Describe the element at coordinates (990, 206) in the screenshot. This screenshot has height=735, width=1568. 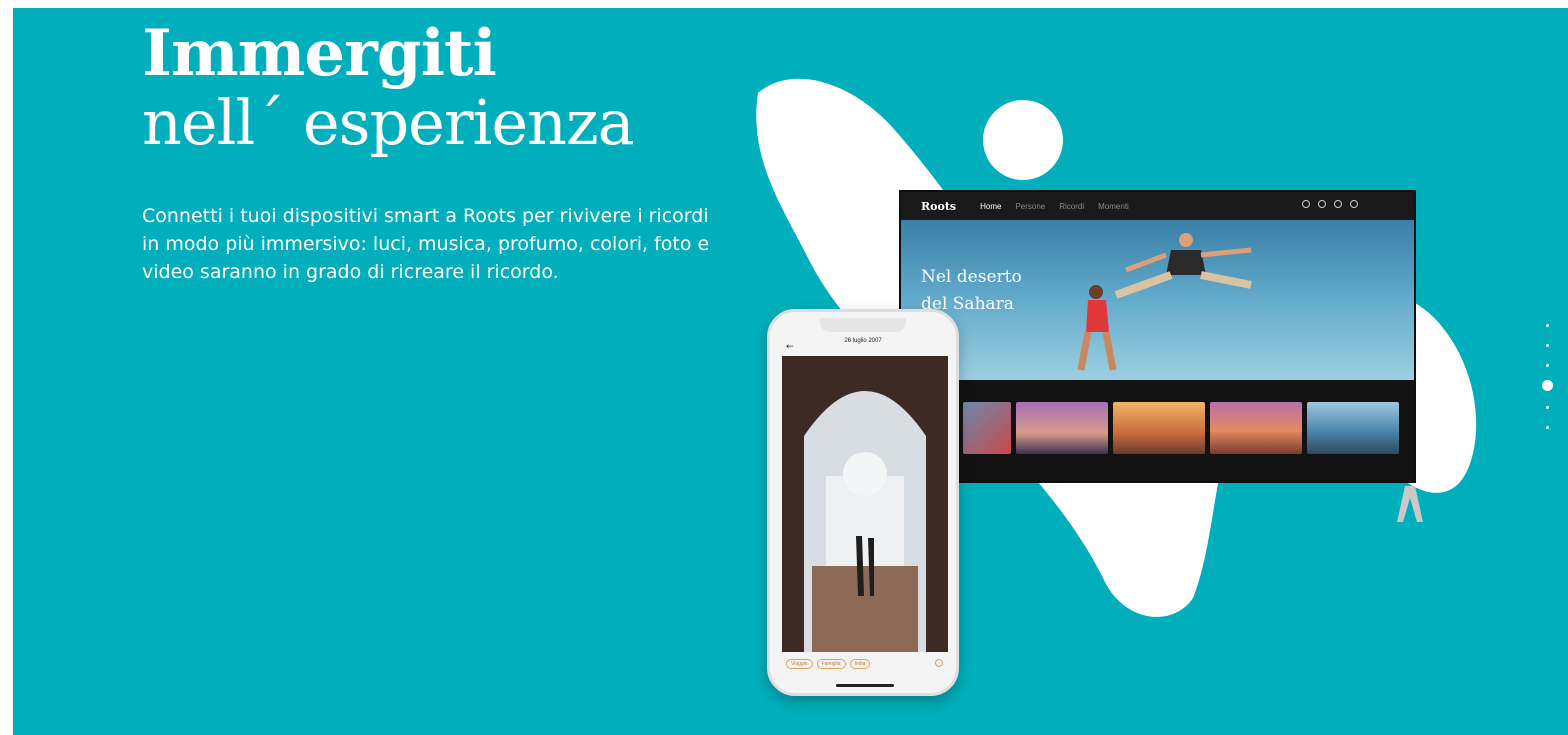
I see `tv-nav-home: Home` at that location.